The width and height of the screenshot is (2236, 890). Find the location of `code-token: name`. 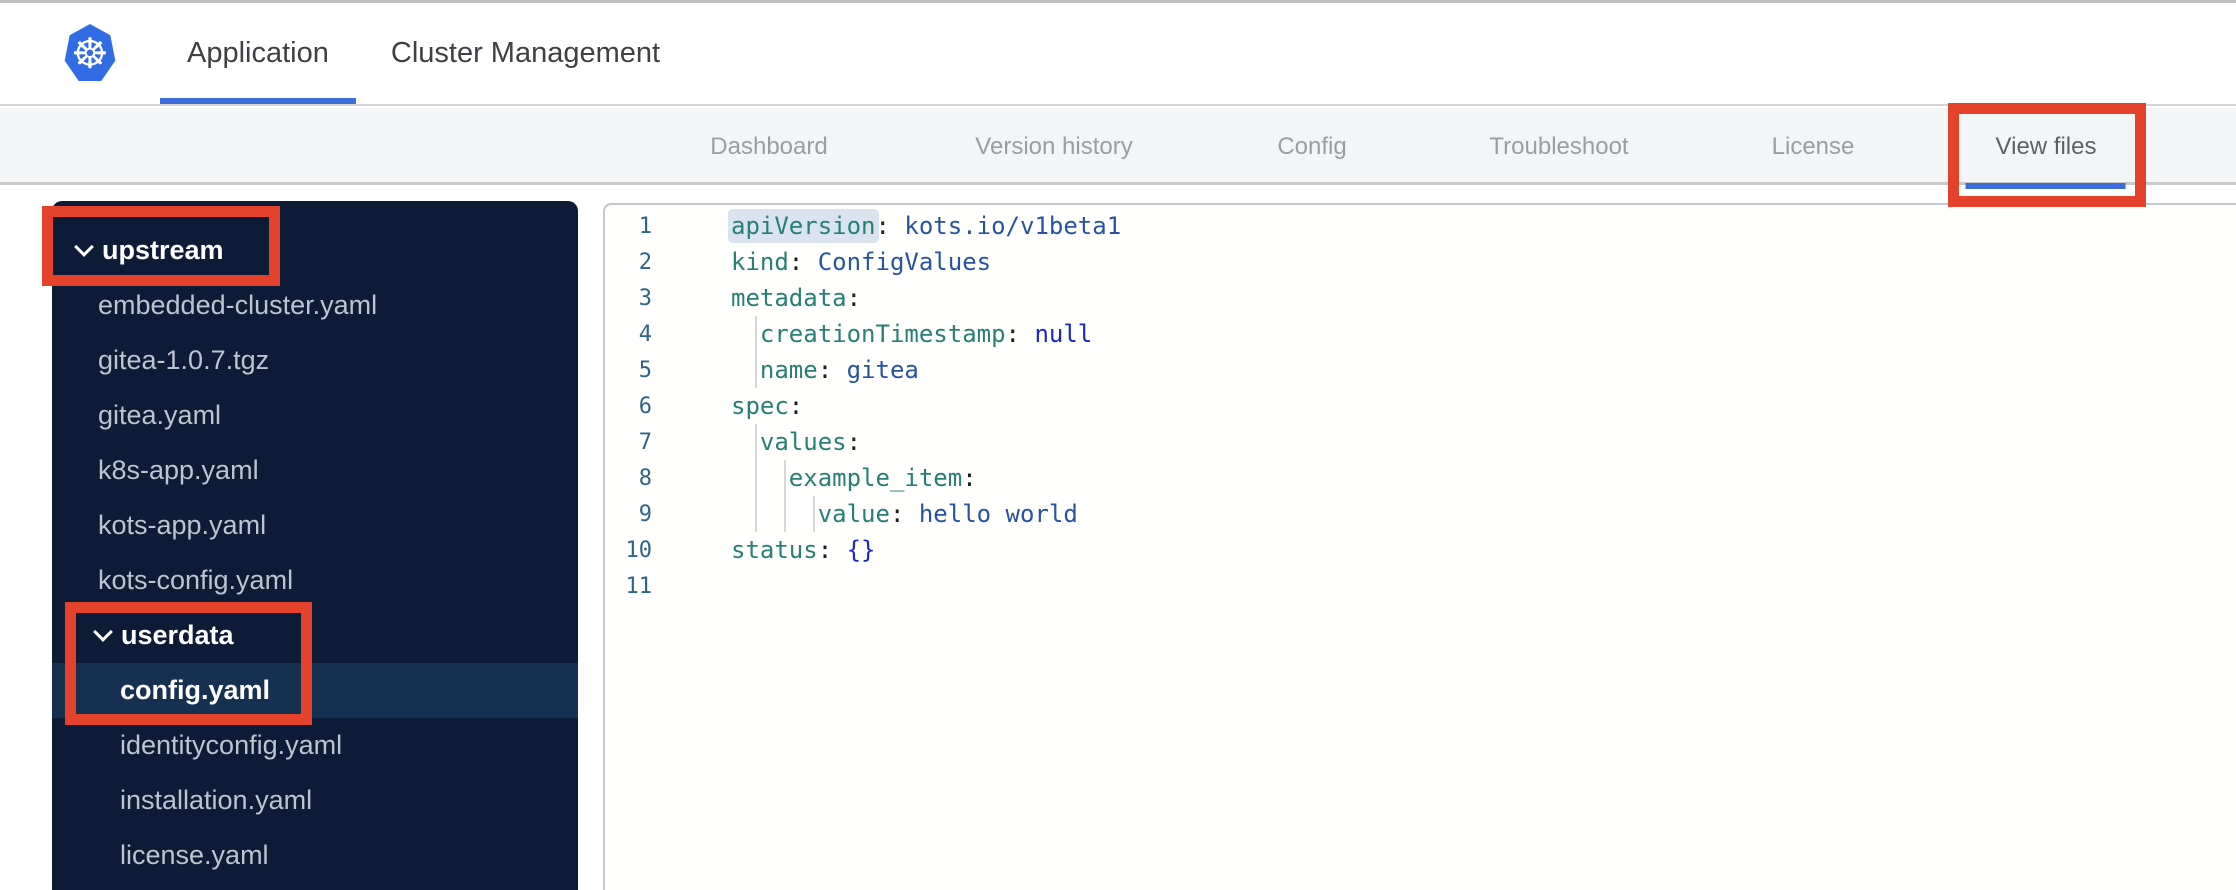

code-token: name is located at coordinates (788, 370).